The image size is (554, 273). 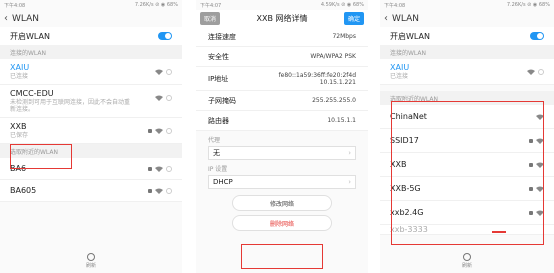 I want to click on network-item-xxb: XXB 已保存, so click(x=91, y=131).